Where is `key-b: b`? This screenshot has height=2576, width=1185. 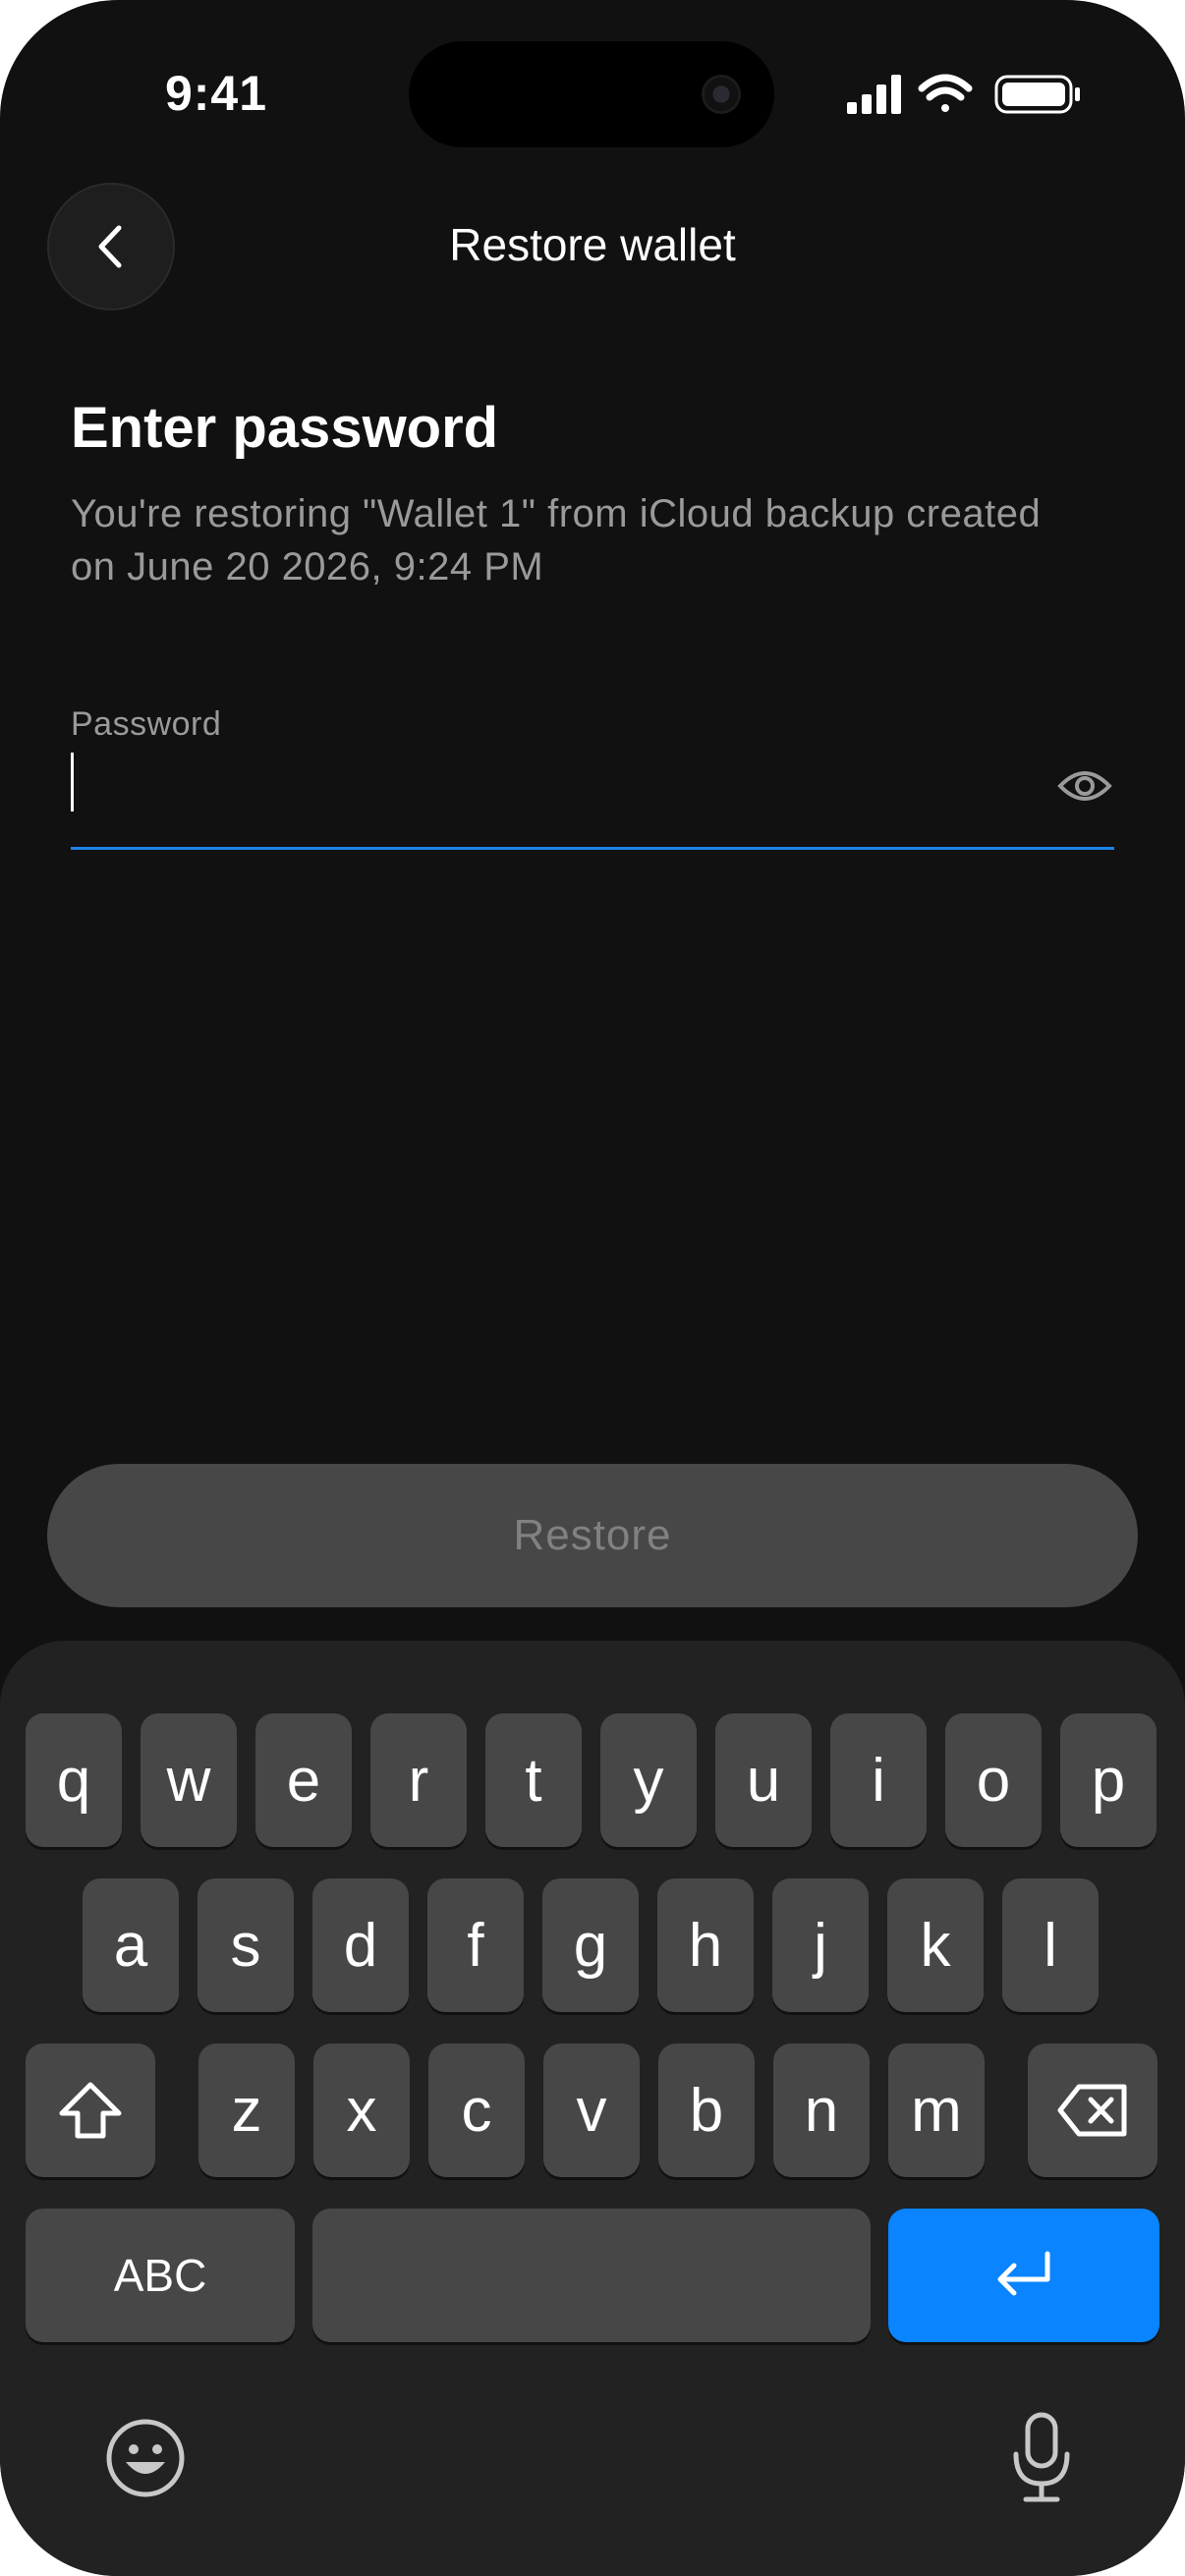
key-b: b is located at coordinates (707, 2110).